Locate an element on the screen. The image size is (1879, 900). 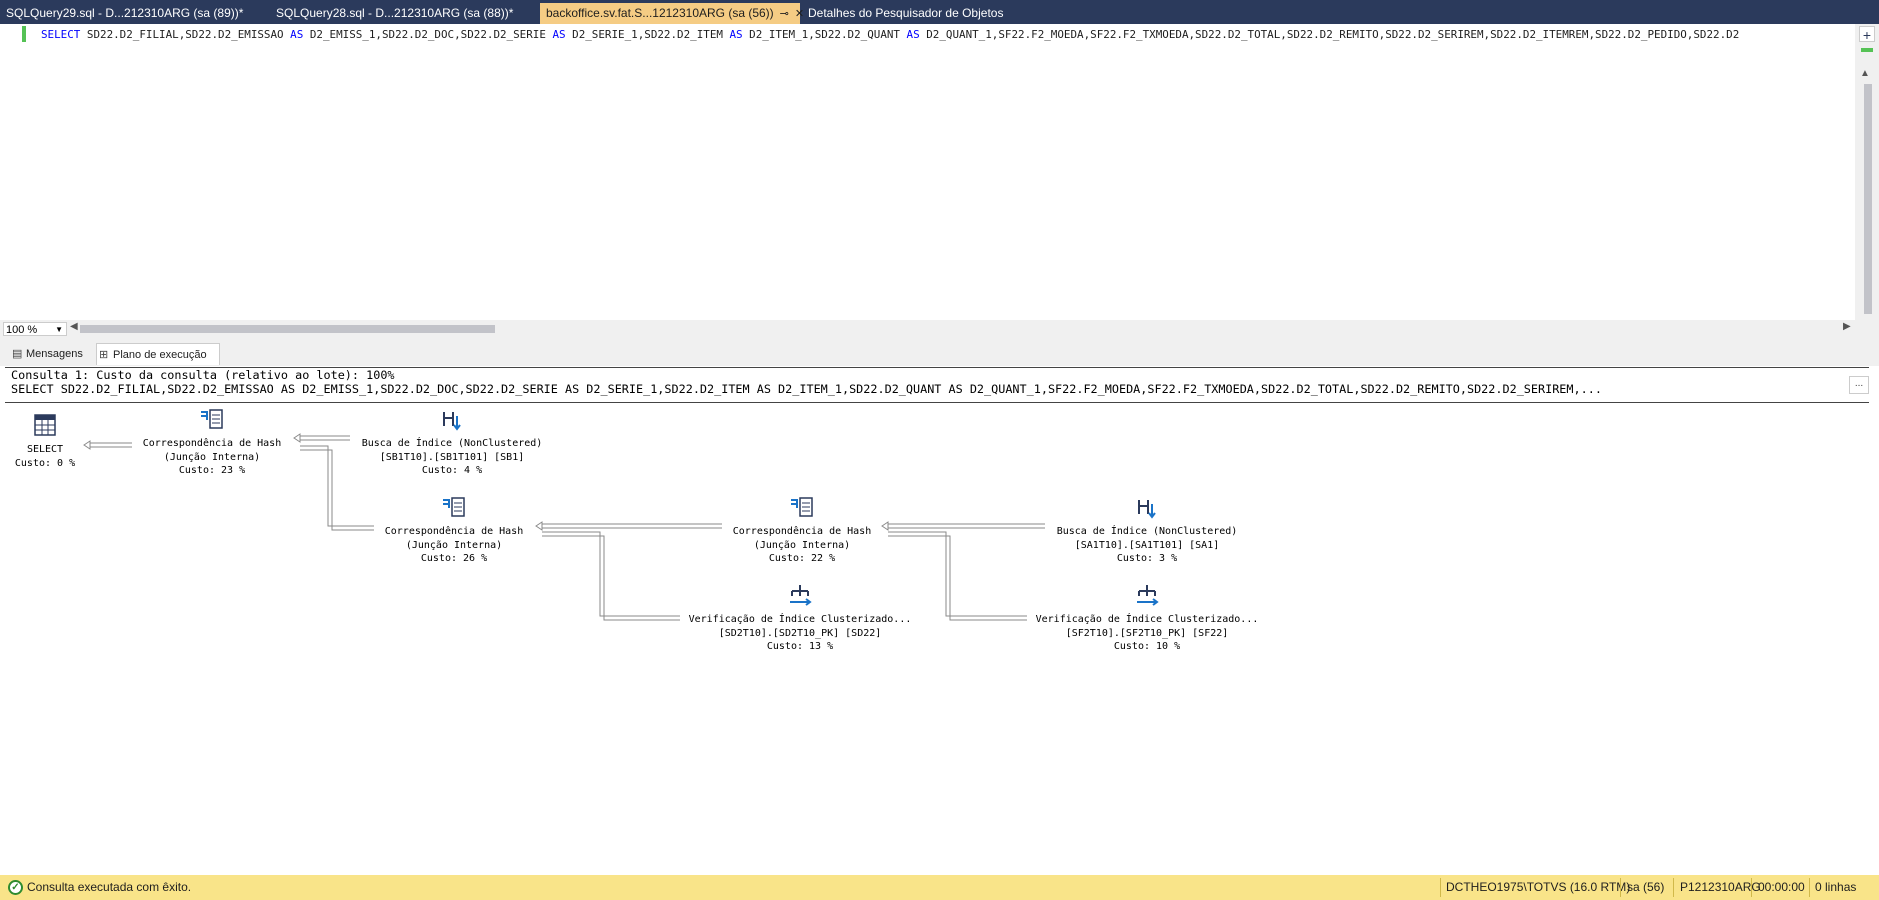
change-marker is located at coordinates (24, 34).